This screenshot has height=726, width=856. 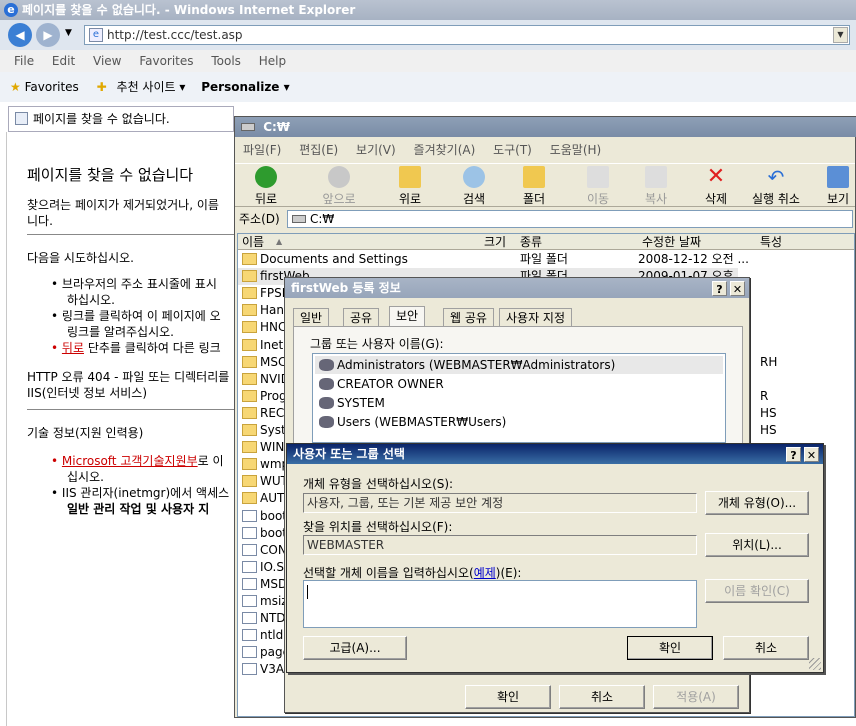 I want to click on back-icon: ◀, so click(x=20, y=35).